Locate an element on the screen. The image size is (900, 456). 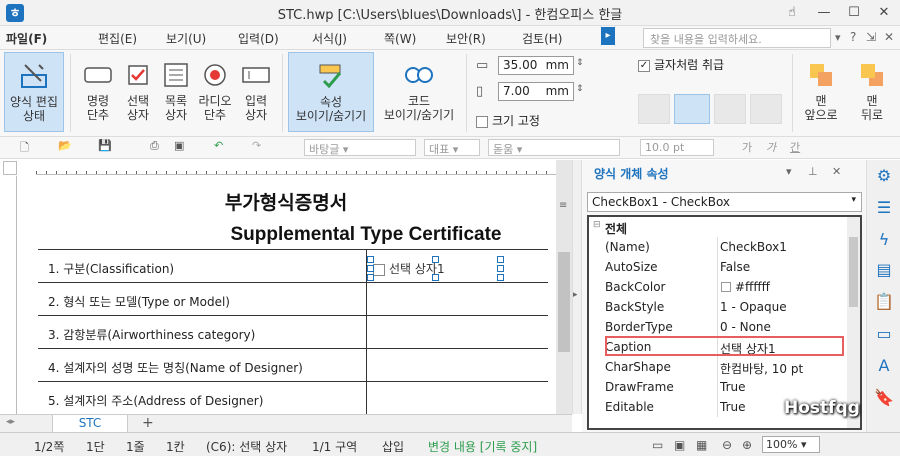
status-track-changes: 변경 내용 [기록 중지] is located at coordinates (482, 446).